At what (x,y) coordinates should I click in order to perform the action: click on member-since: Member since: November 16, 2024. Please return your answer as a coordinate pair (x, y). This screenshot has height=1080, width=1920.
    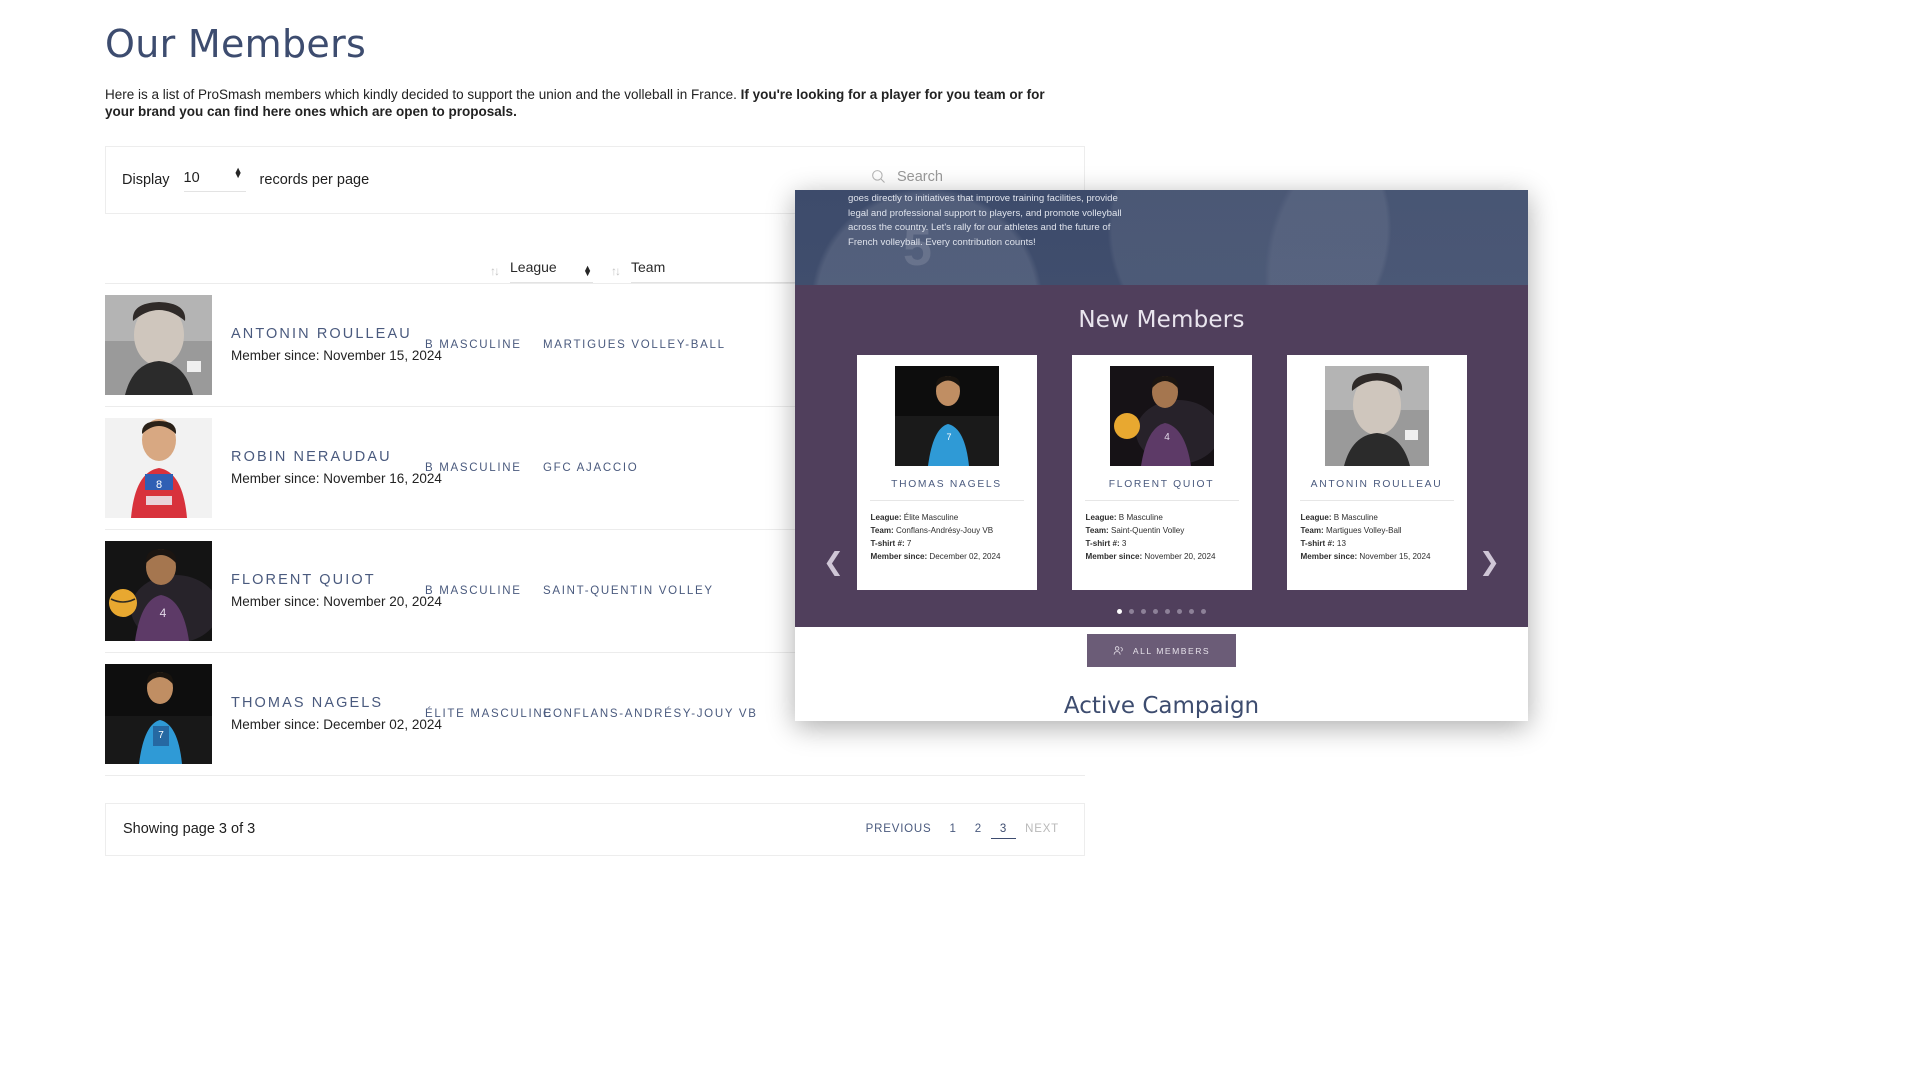
    Looking at the image, I should click on (336, 479).